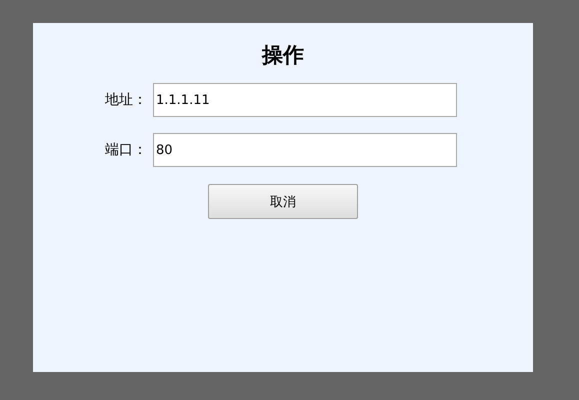  Describe the element at coordinates (283, 201) in the screenshot. I see `cancel-button: 取消` at that location.